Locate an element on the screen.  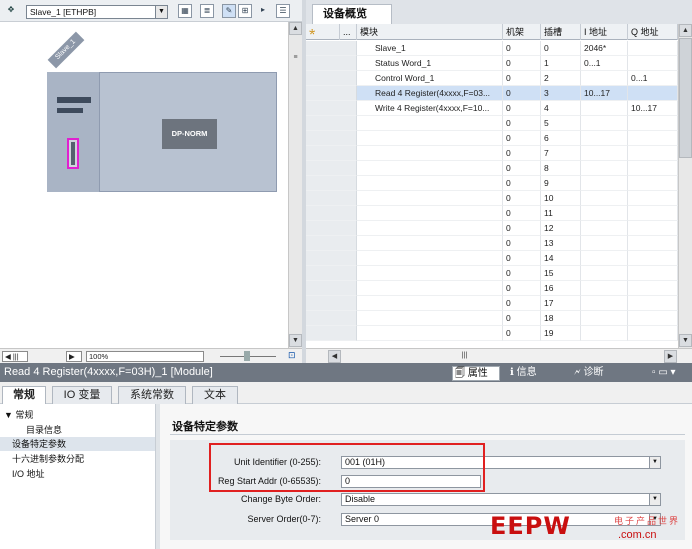
scroll-grip-icon: ||| is located at coordinates (464, 356).